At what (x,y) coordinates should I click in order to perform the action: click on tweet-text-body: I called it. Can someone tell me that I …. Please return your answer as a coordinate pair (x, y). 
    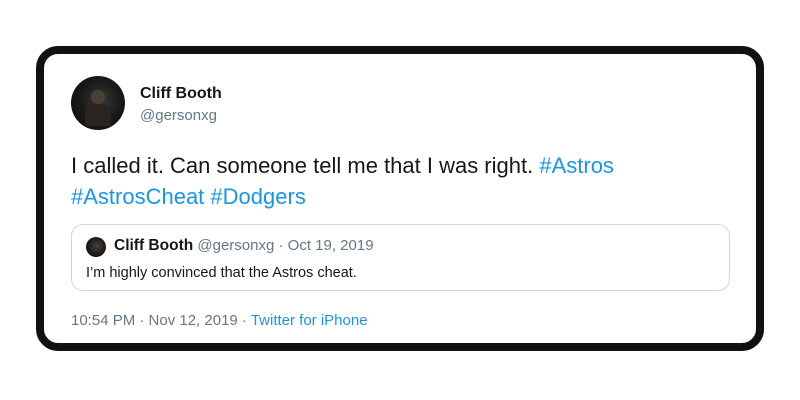
    Looking at the image, I should click on (302, 165).